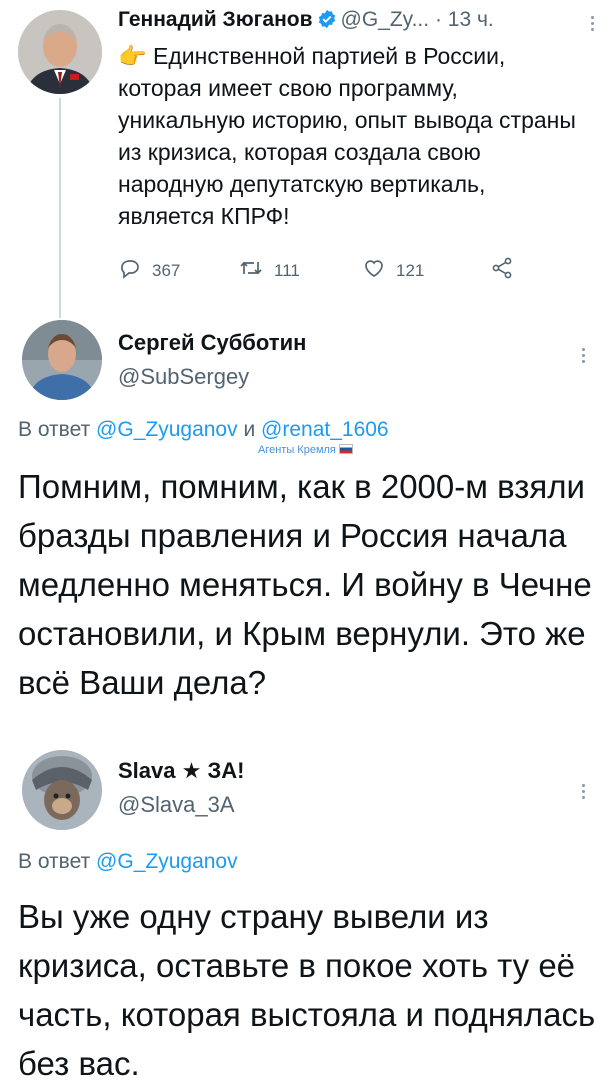  Describe the element at coordinates (325, 429) in the screenshot. I see `reply-mention: @renat_1606` at that location.